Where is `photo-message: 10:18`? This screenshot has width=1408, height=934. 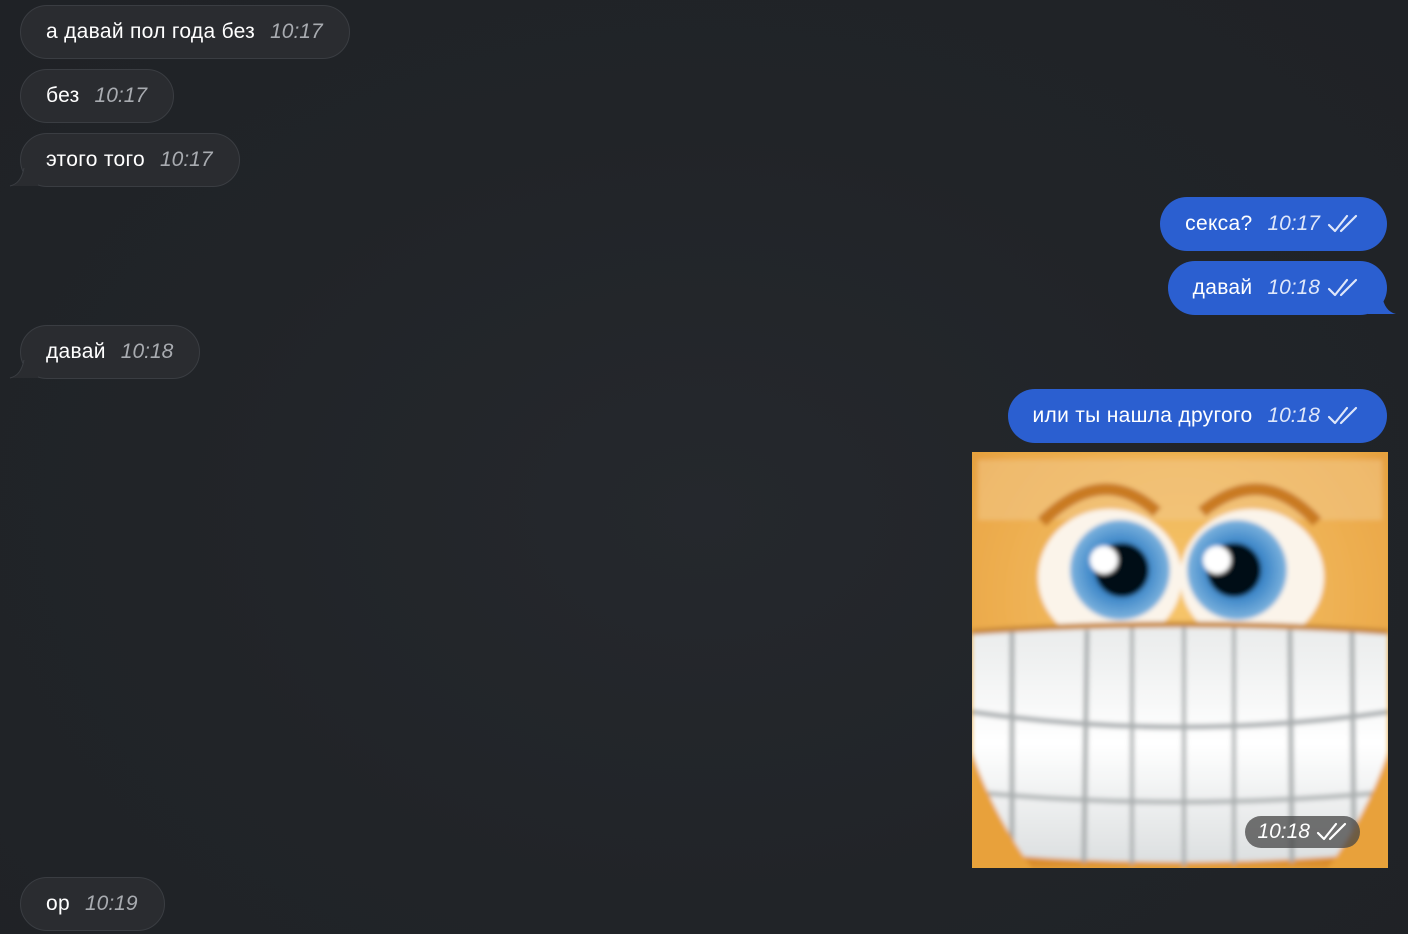 photo-message: 10:18 is located at coordinates (1180, 660).